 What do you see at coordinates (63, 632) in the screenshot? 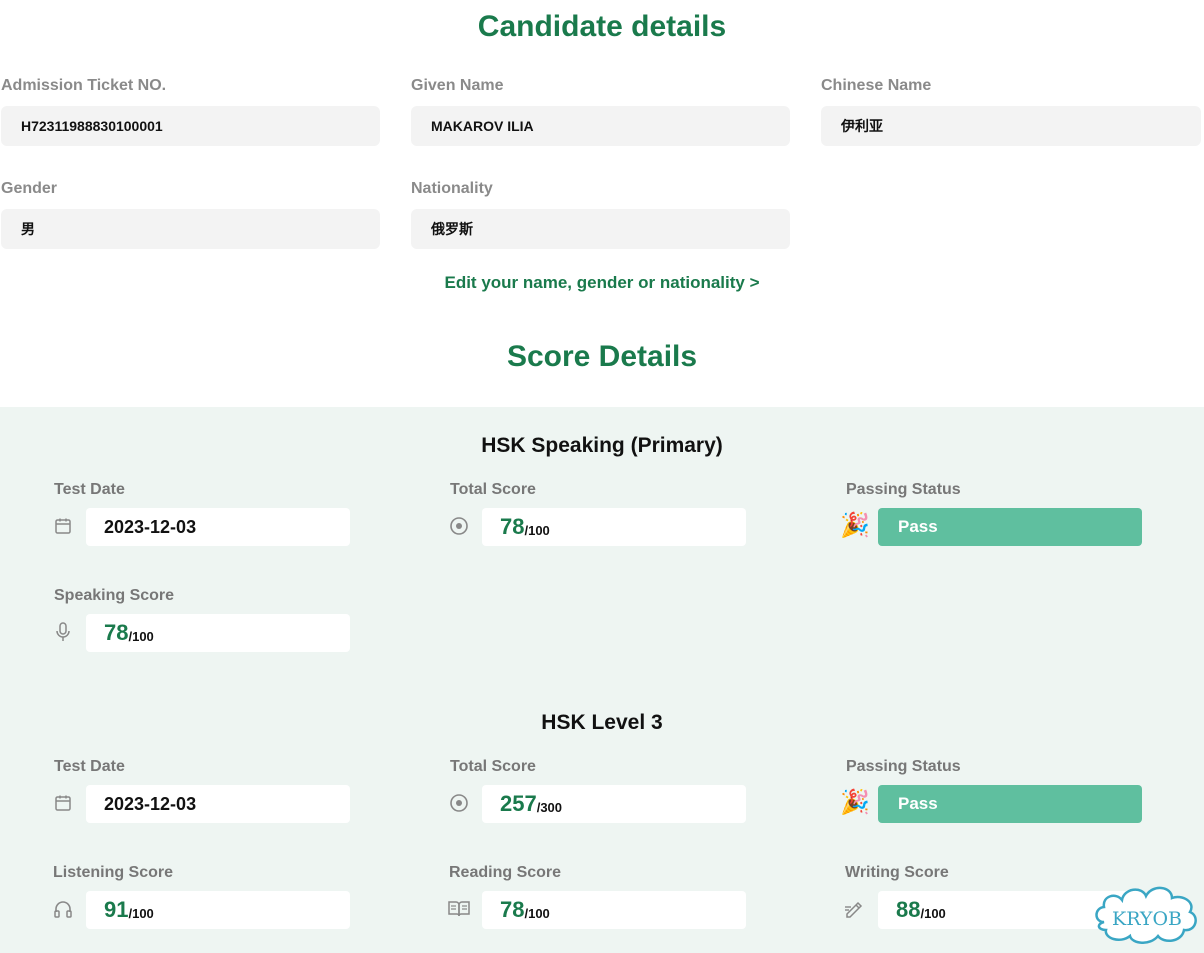
I see `microphone-icon` at bounding box center [63, 632].